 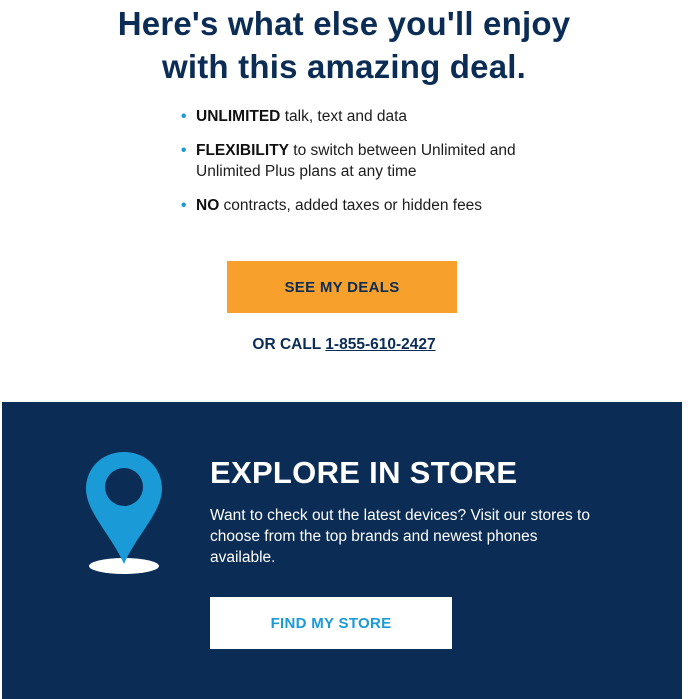 What do you see at coordinates (331, 623) in the screenshot?
I see `find-my-store-button: FIND MY STORE` at bounding box center [331, 623].